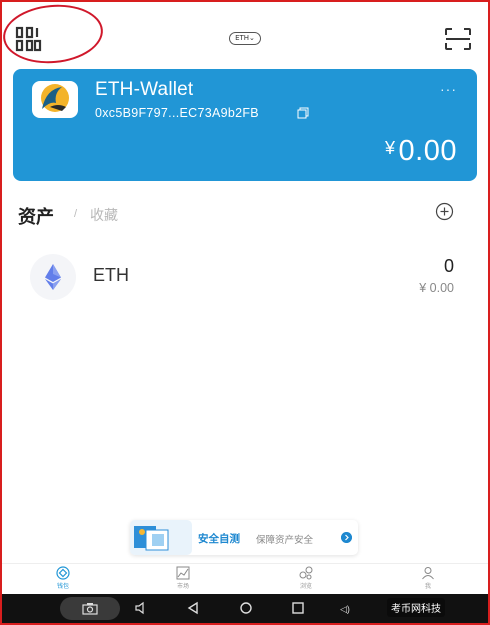  What do you see at coordinates (390, 148) in the screenshot?
I see `currency-symbol: ¥` at bounding box center [390, 148].